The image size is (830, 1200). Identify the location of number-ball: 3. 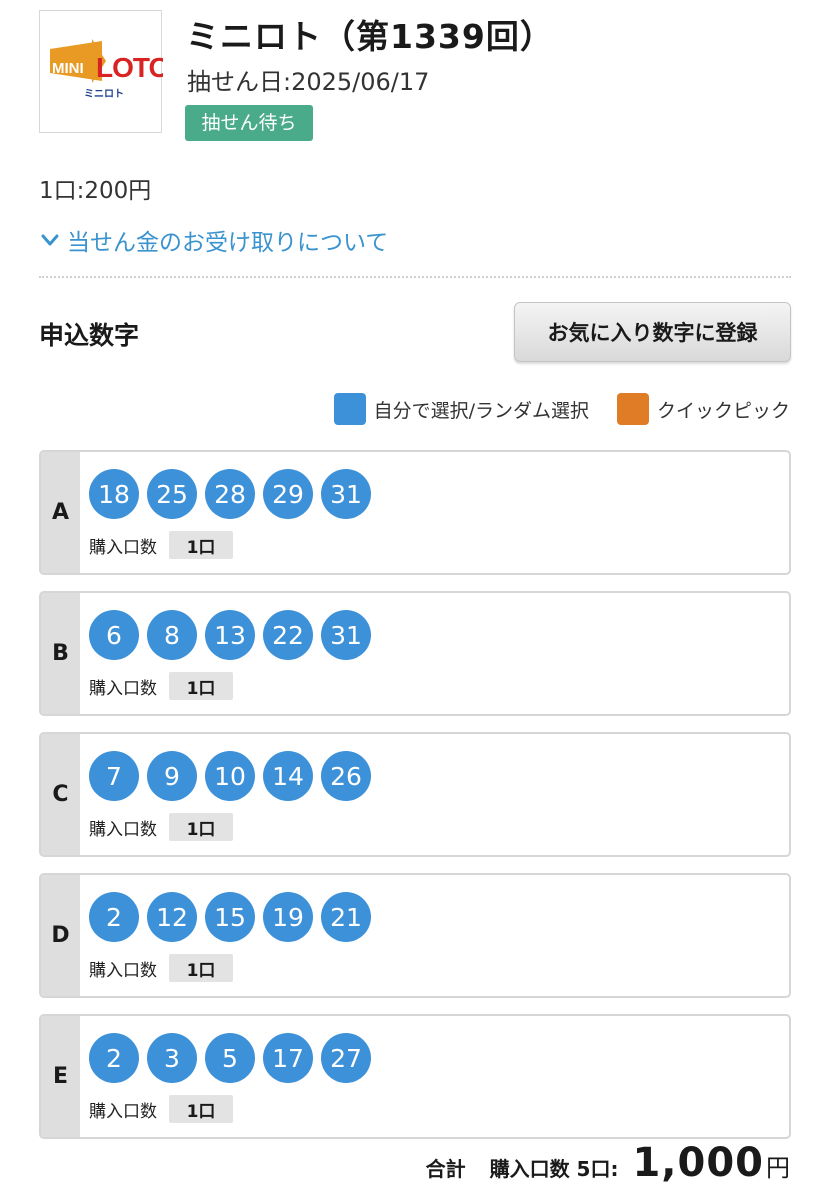
(172, 1058).